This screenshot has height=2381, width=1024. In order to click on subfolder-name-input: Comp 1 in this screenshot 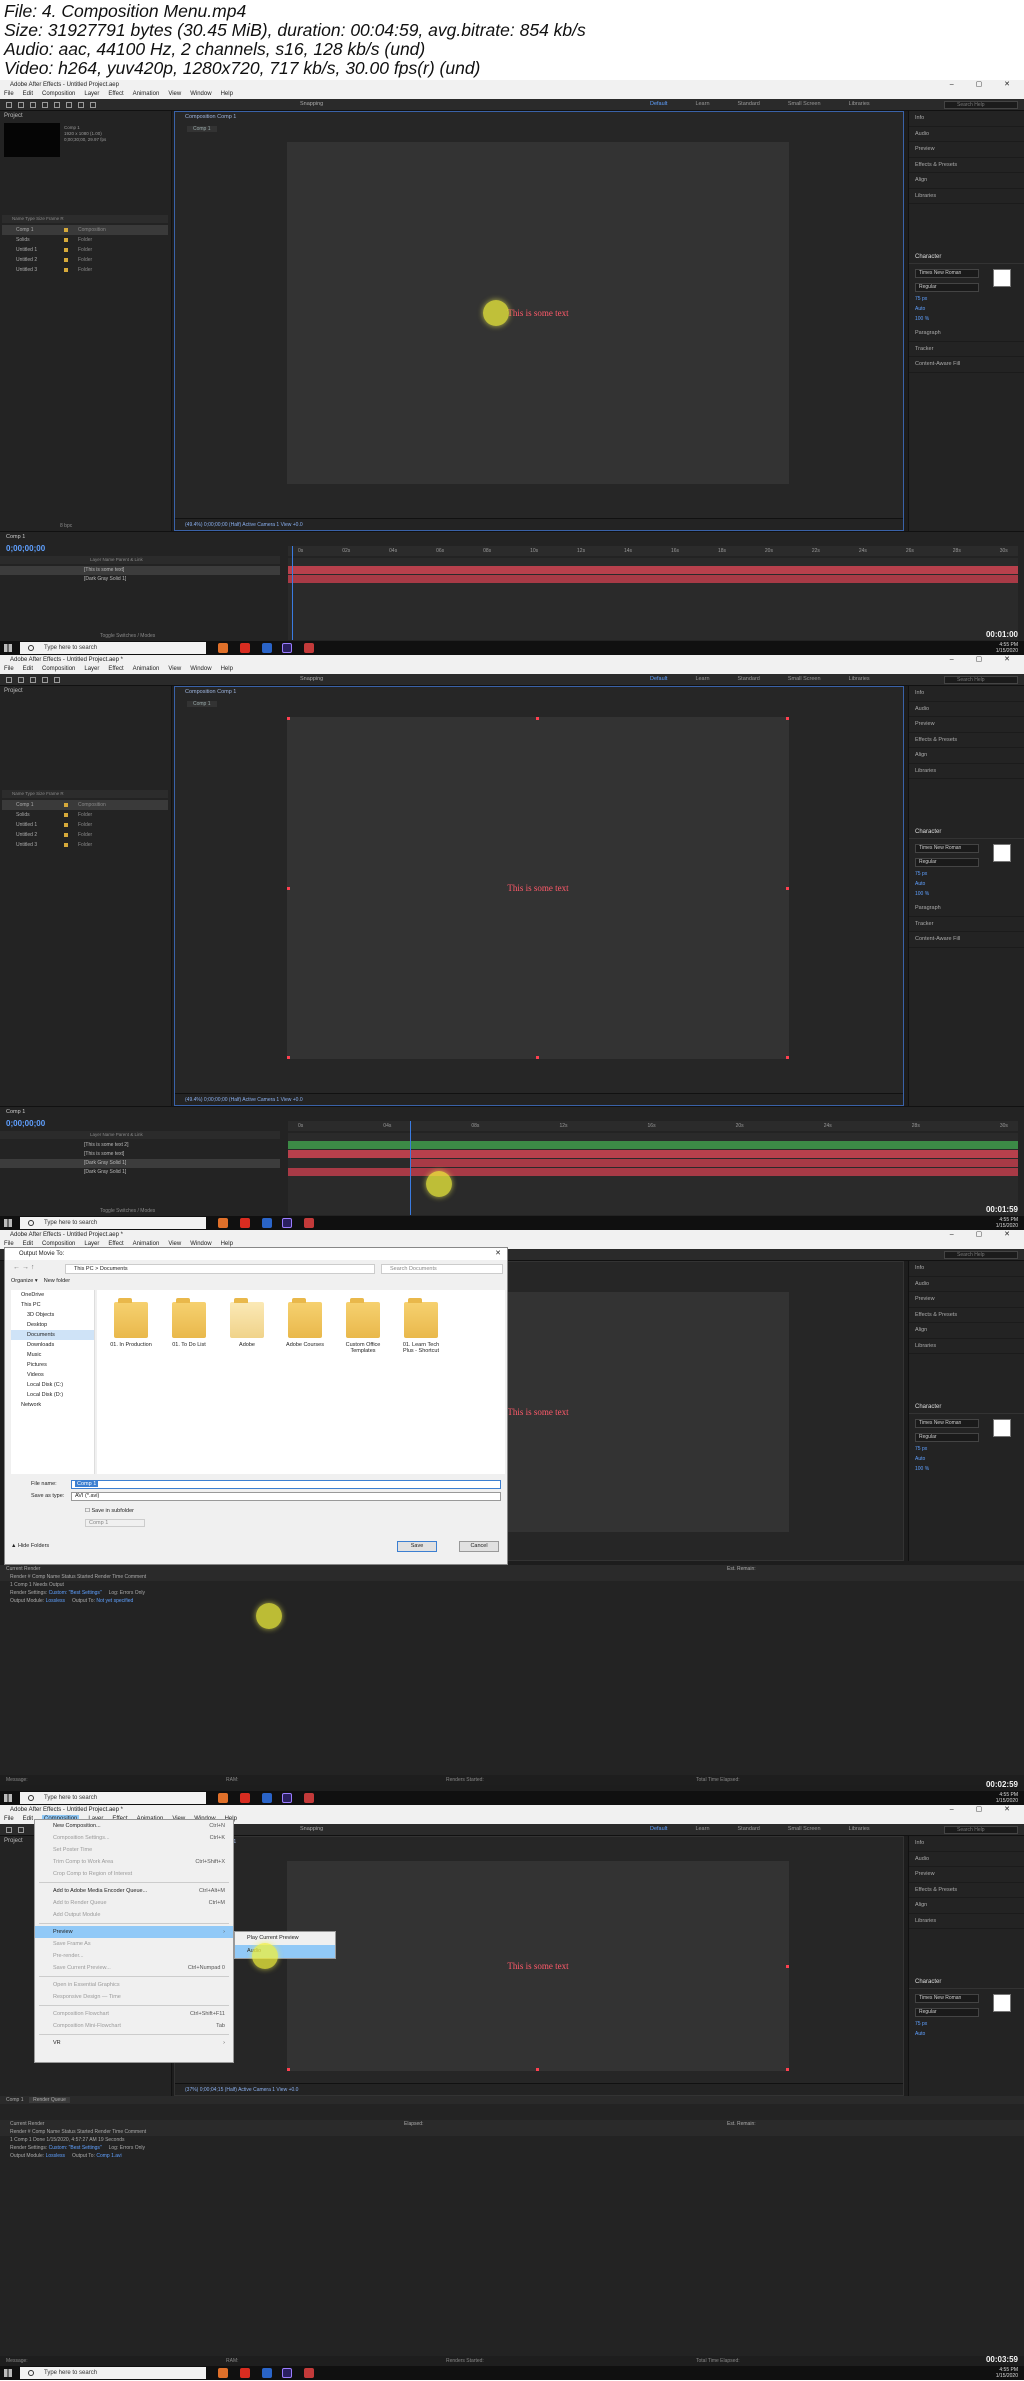, I will do `click(115, 1523)`.